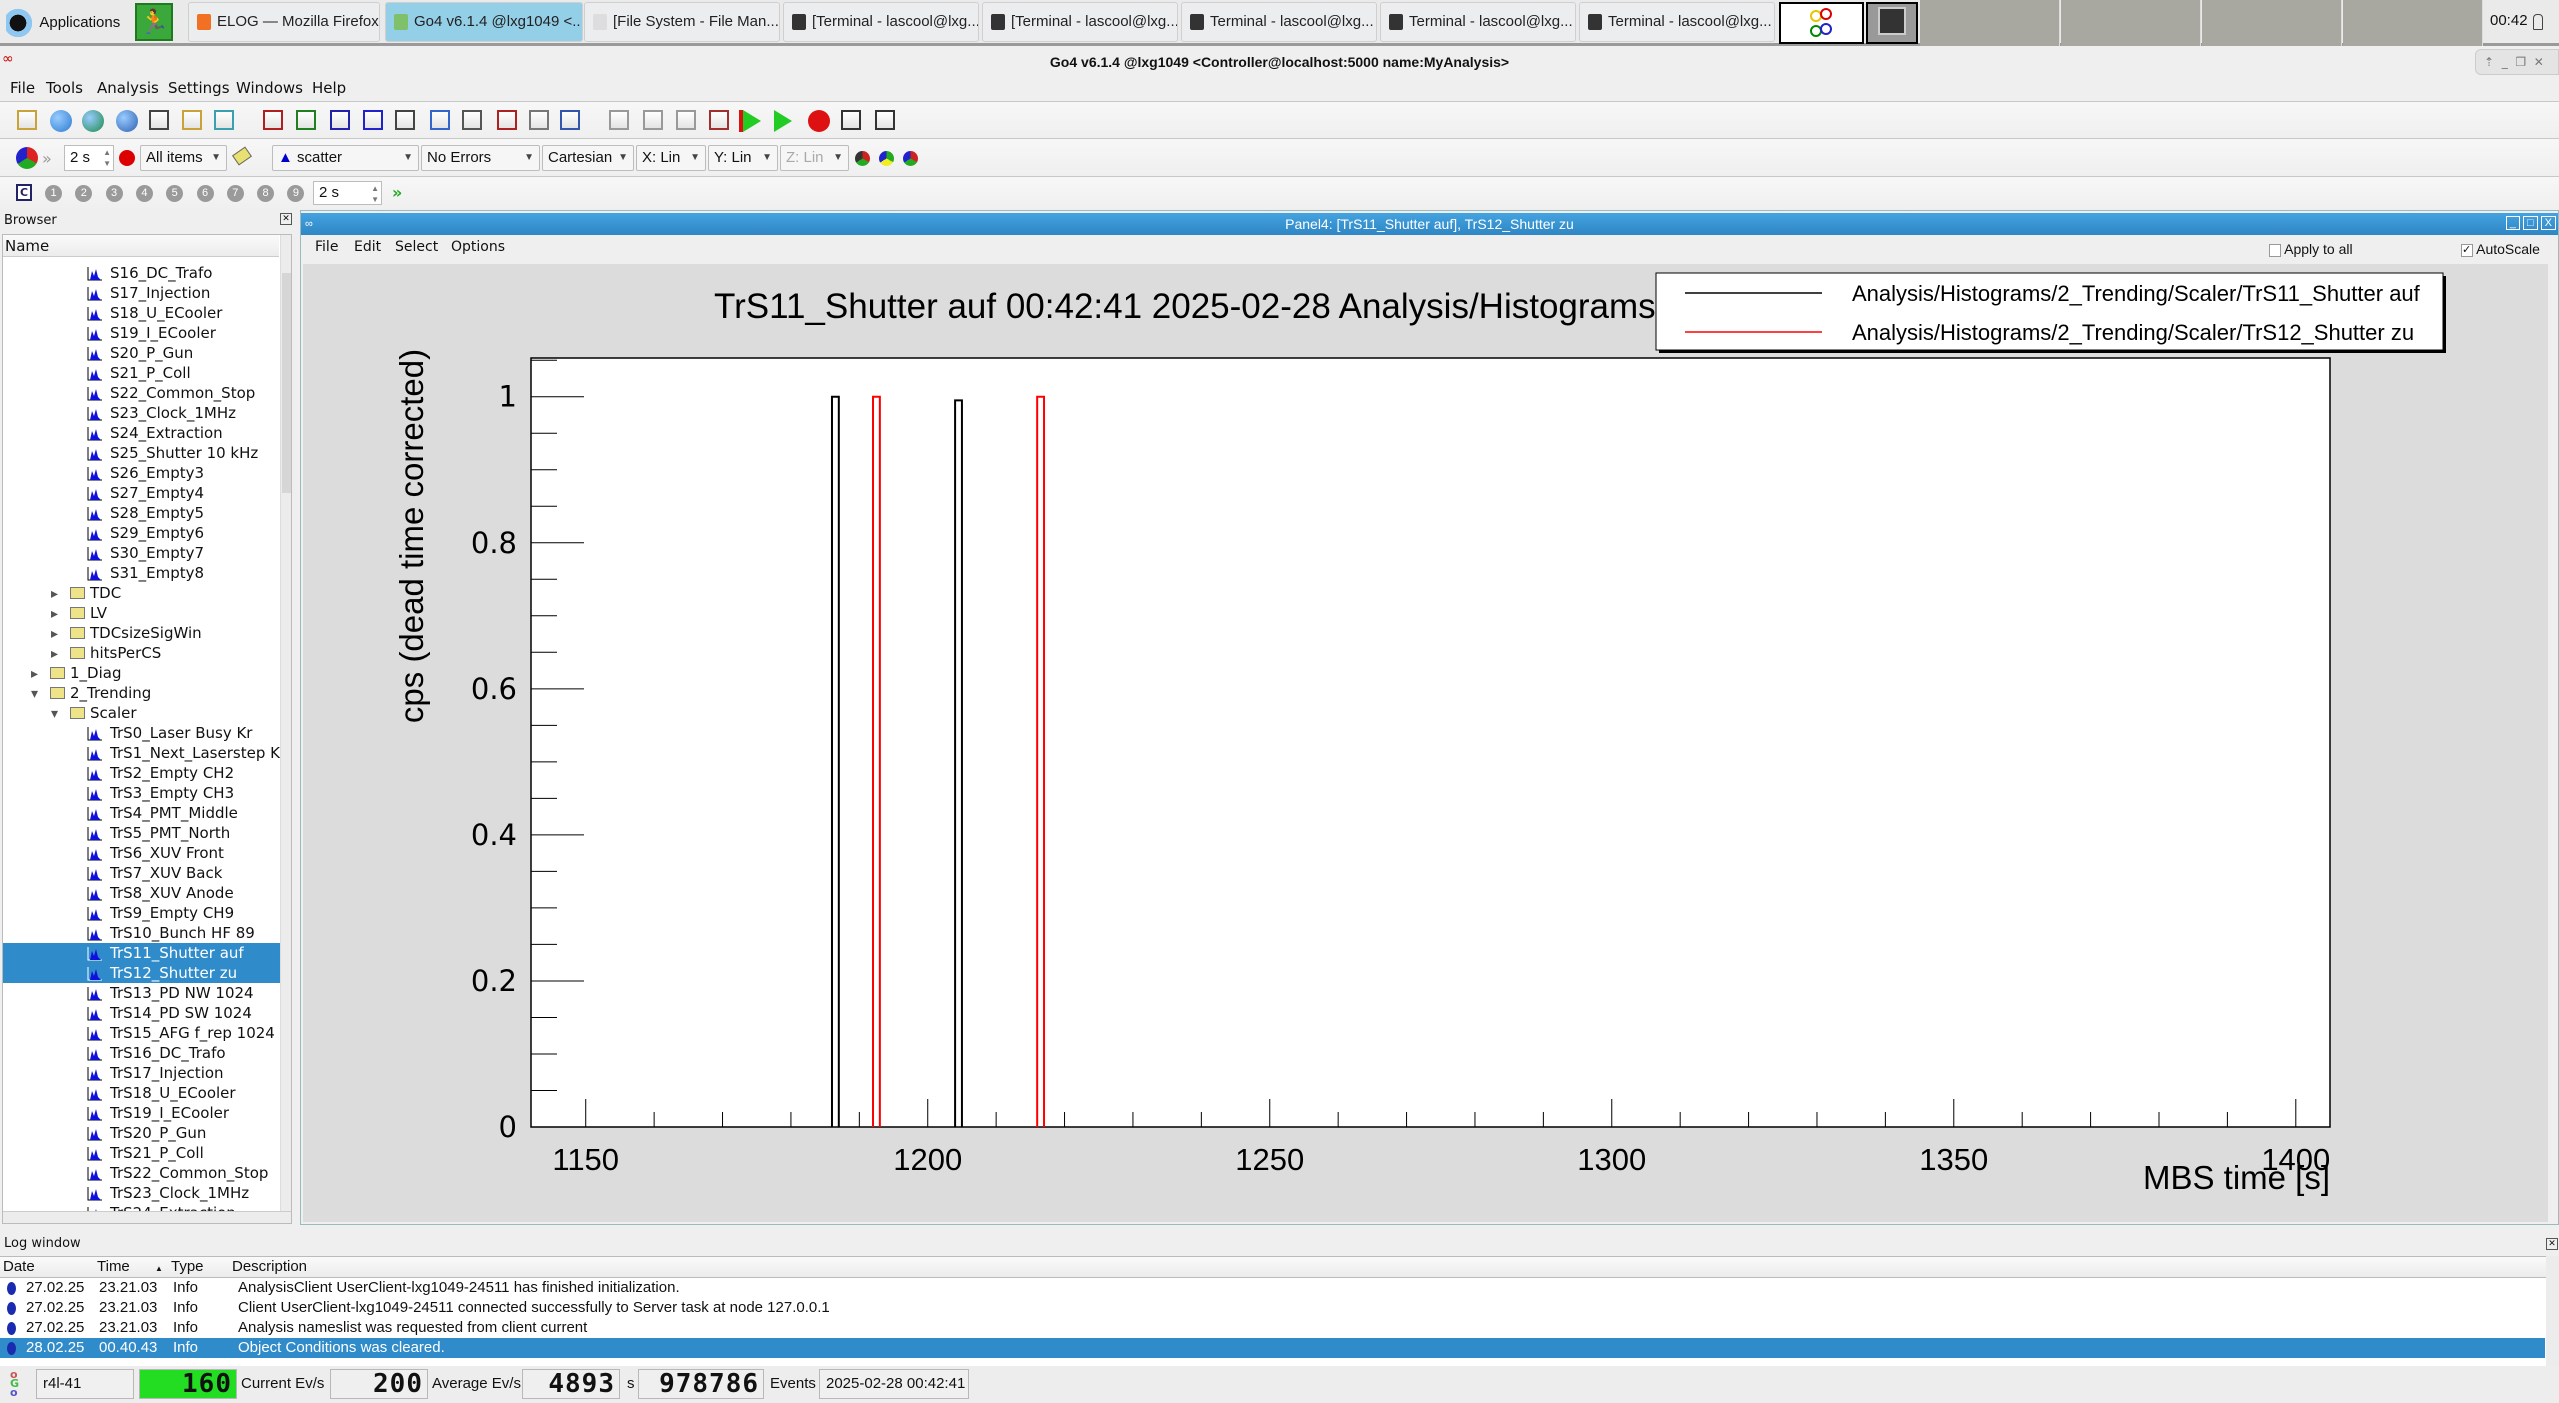 The image size is (2559, 1403). What do you see at coordinates (2539, 62) in the screenshot?
I see `close-icon: ✕` at bounding box center [2539, 62].